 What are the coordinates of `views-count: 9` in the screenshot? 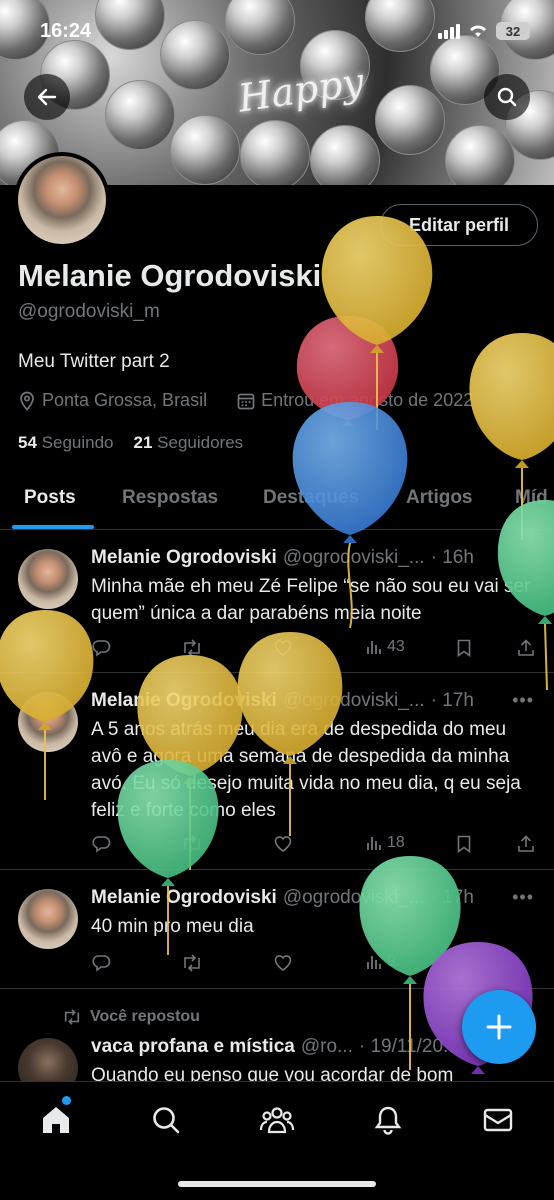 It's located at (391, 961).